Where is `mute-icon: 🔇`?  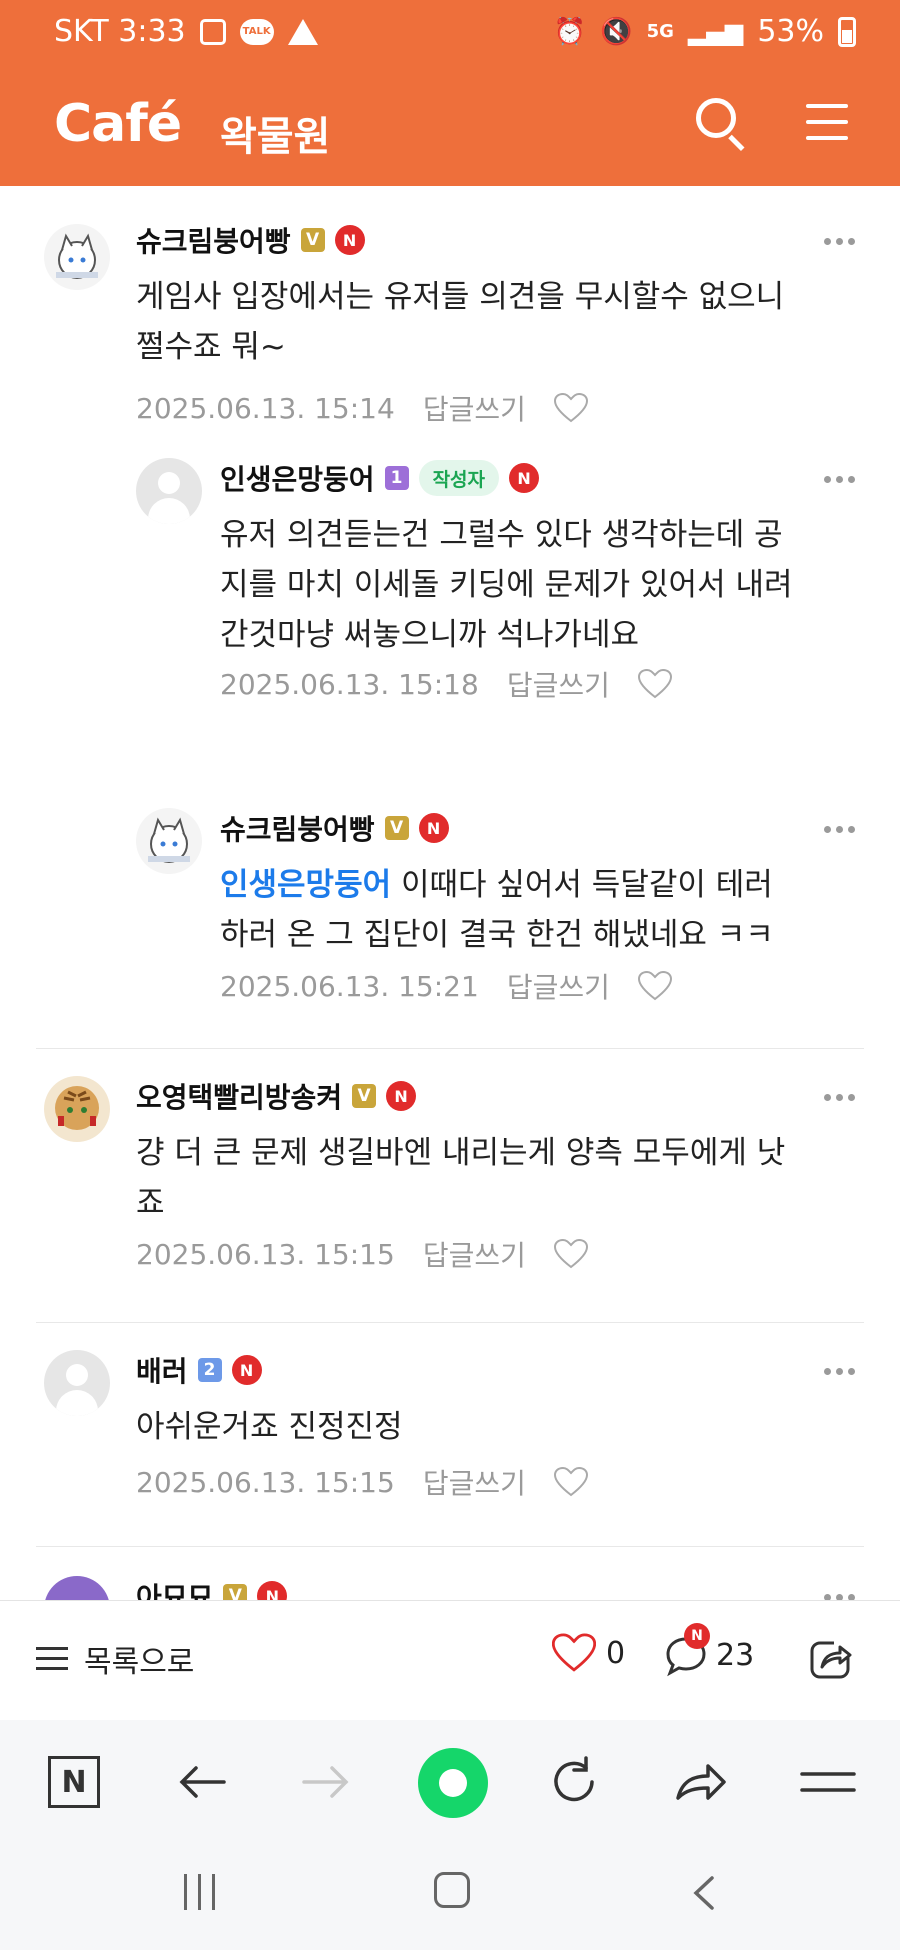
mute-icon: 🔇 is located at coordinates (616, 31).